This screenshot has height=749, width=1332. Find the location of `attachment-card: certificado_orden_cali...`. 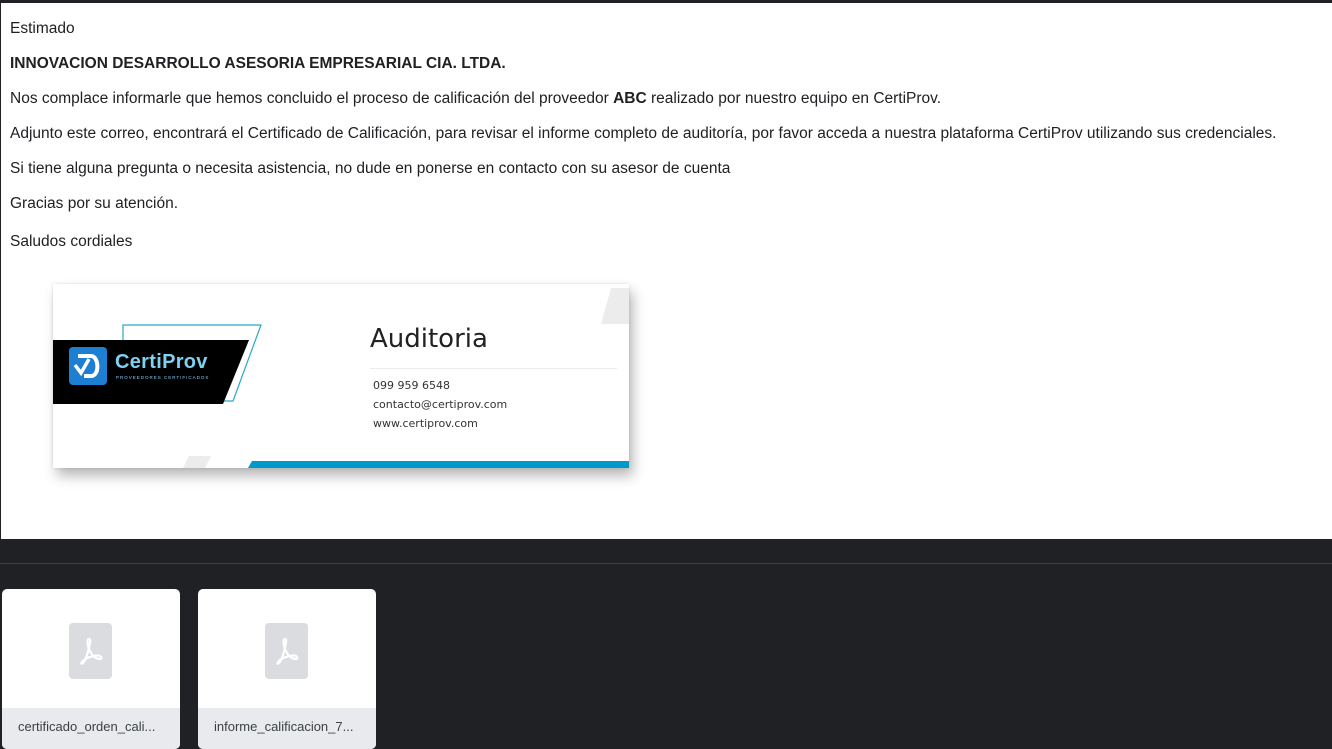

attachment-card: certificado_orden_cali... is located at coordinates (91, 669).